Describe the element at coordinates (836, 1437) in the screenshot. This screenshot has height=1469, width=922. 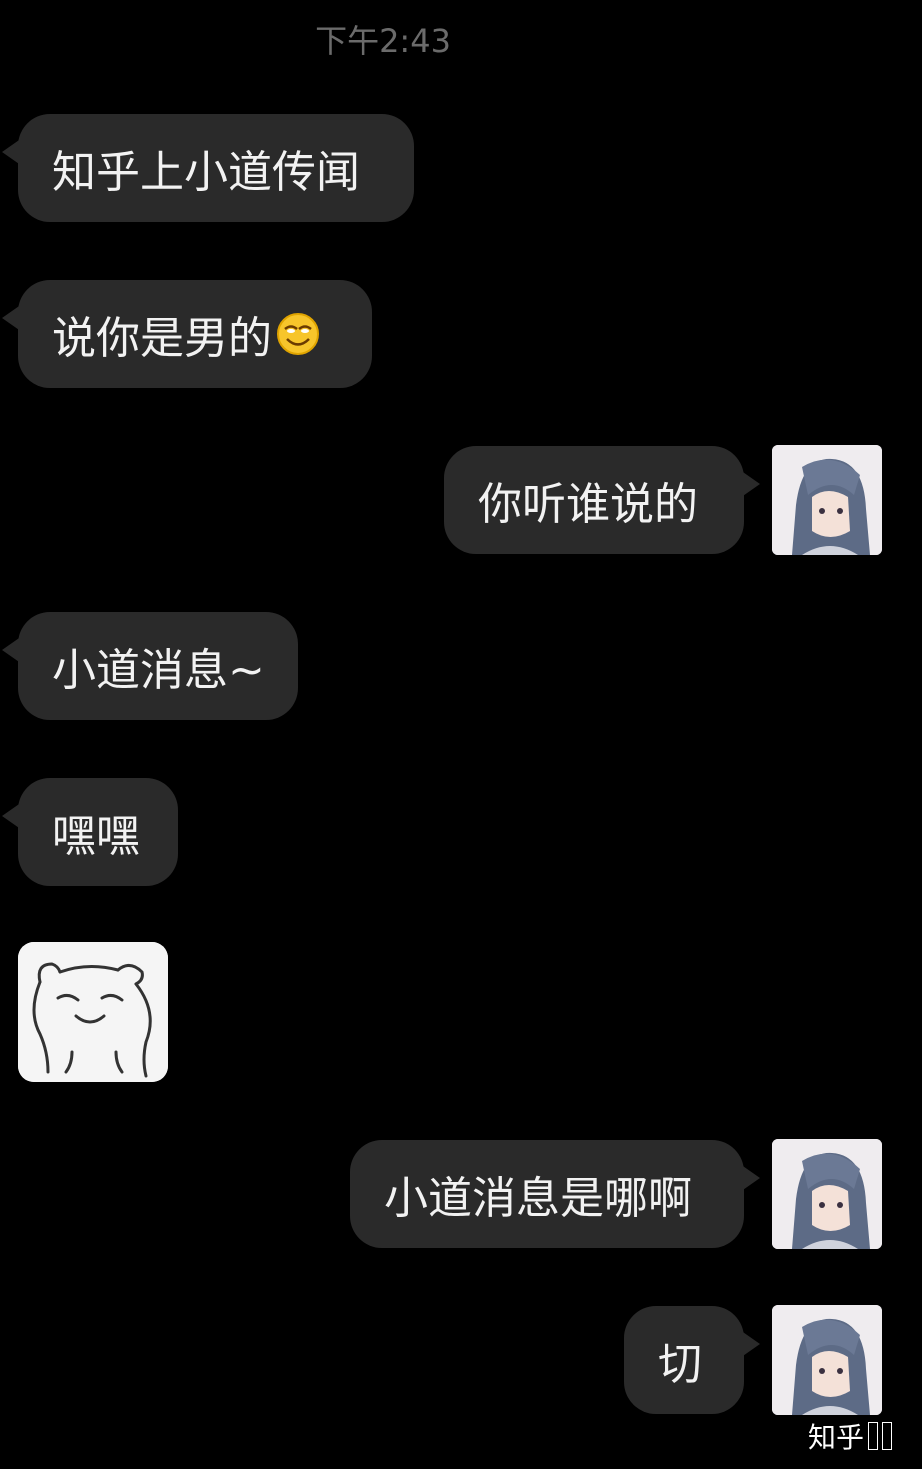
I see `watermark-text: 知乎` at that location.